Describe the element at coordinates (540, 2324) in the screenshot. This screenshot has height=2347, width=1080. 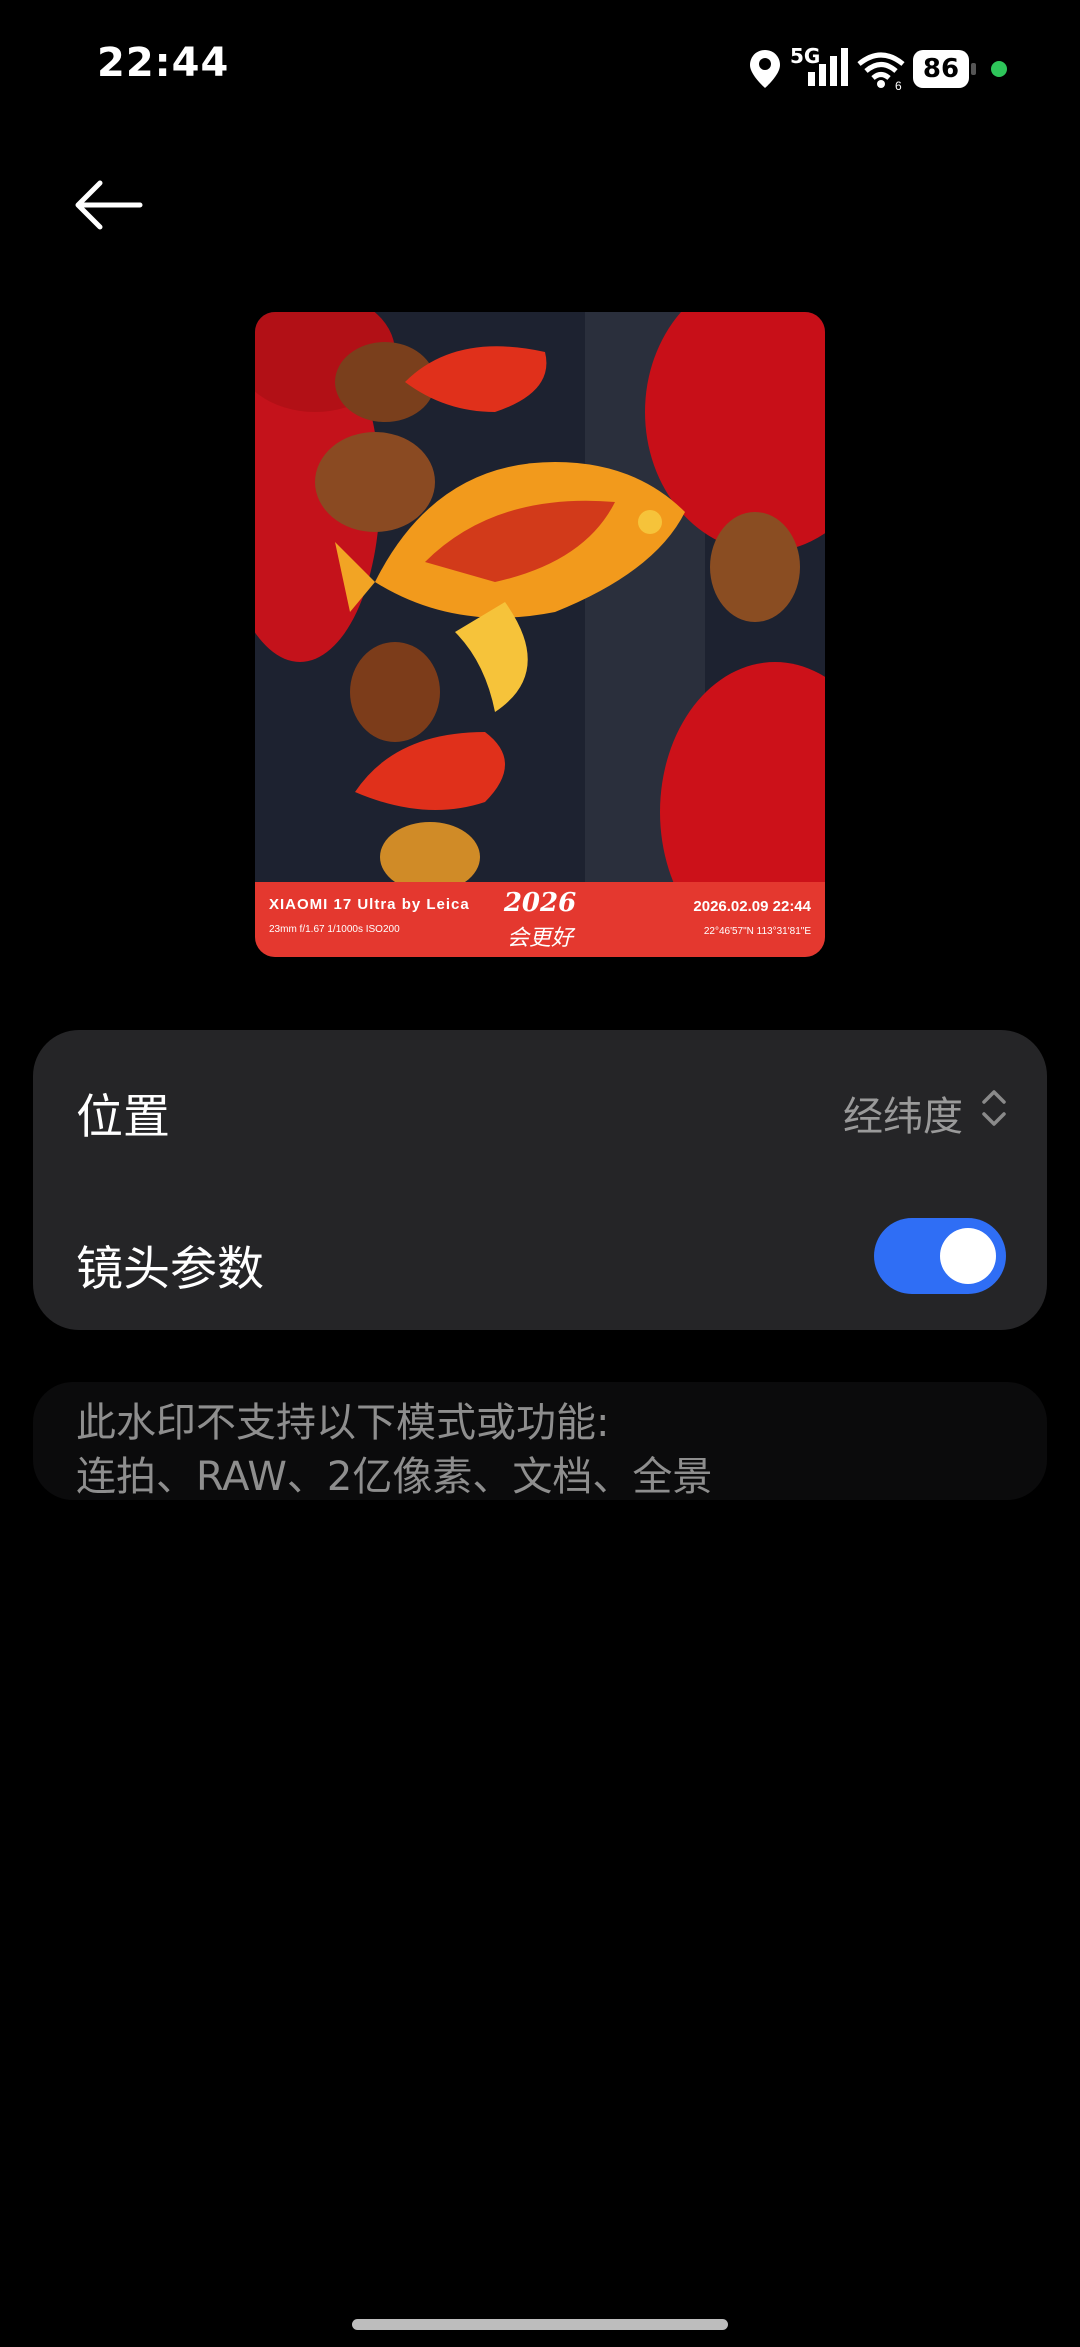
I see `home-indicator` at that location.